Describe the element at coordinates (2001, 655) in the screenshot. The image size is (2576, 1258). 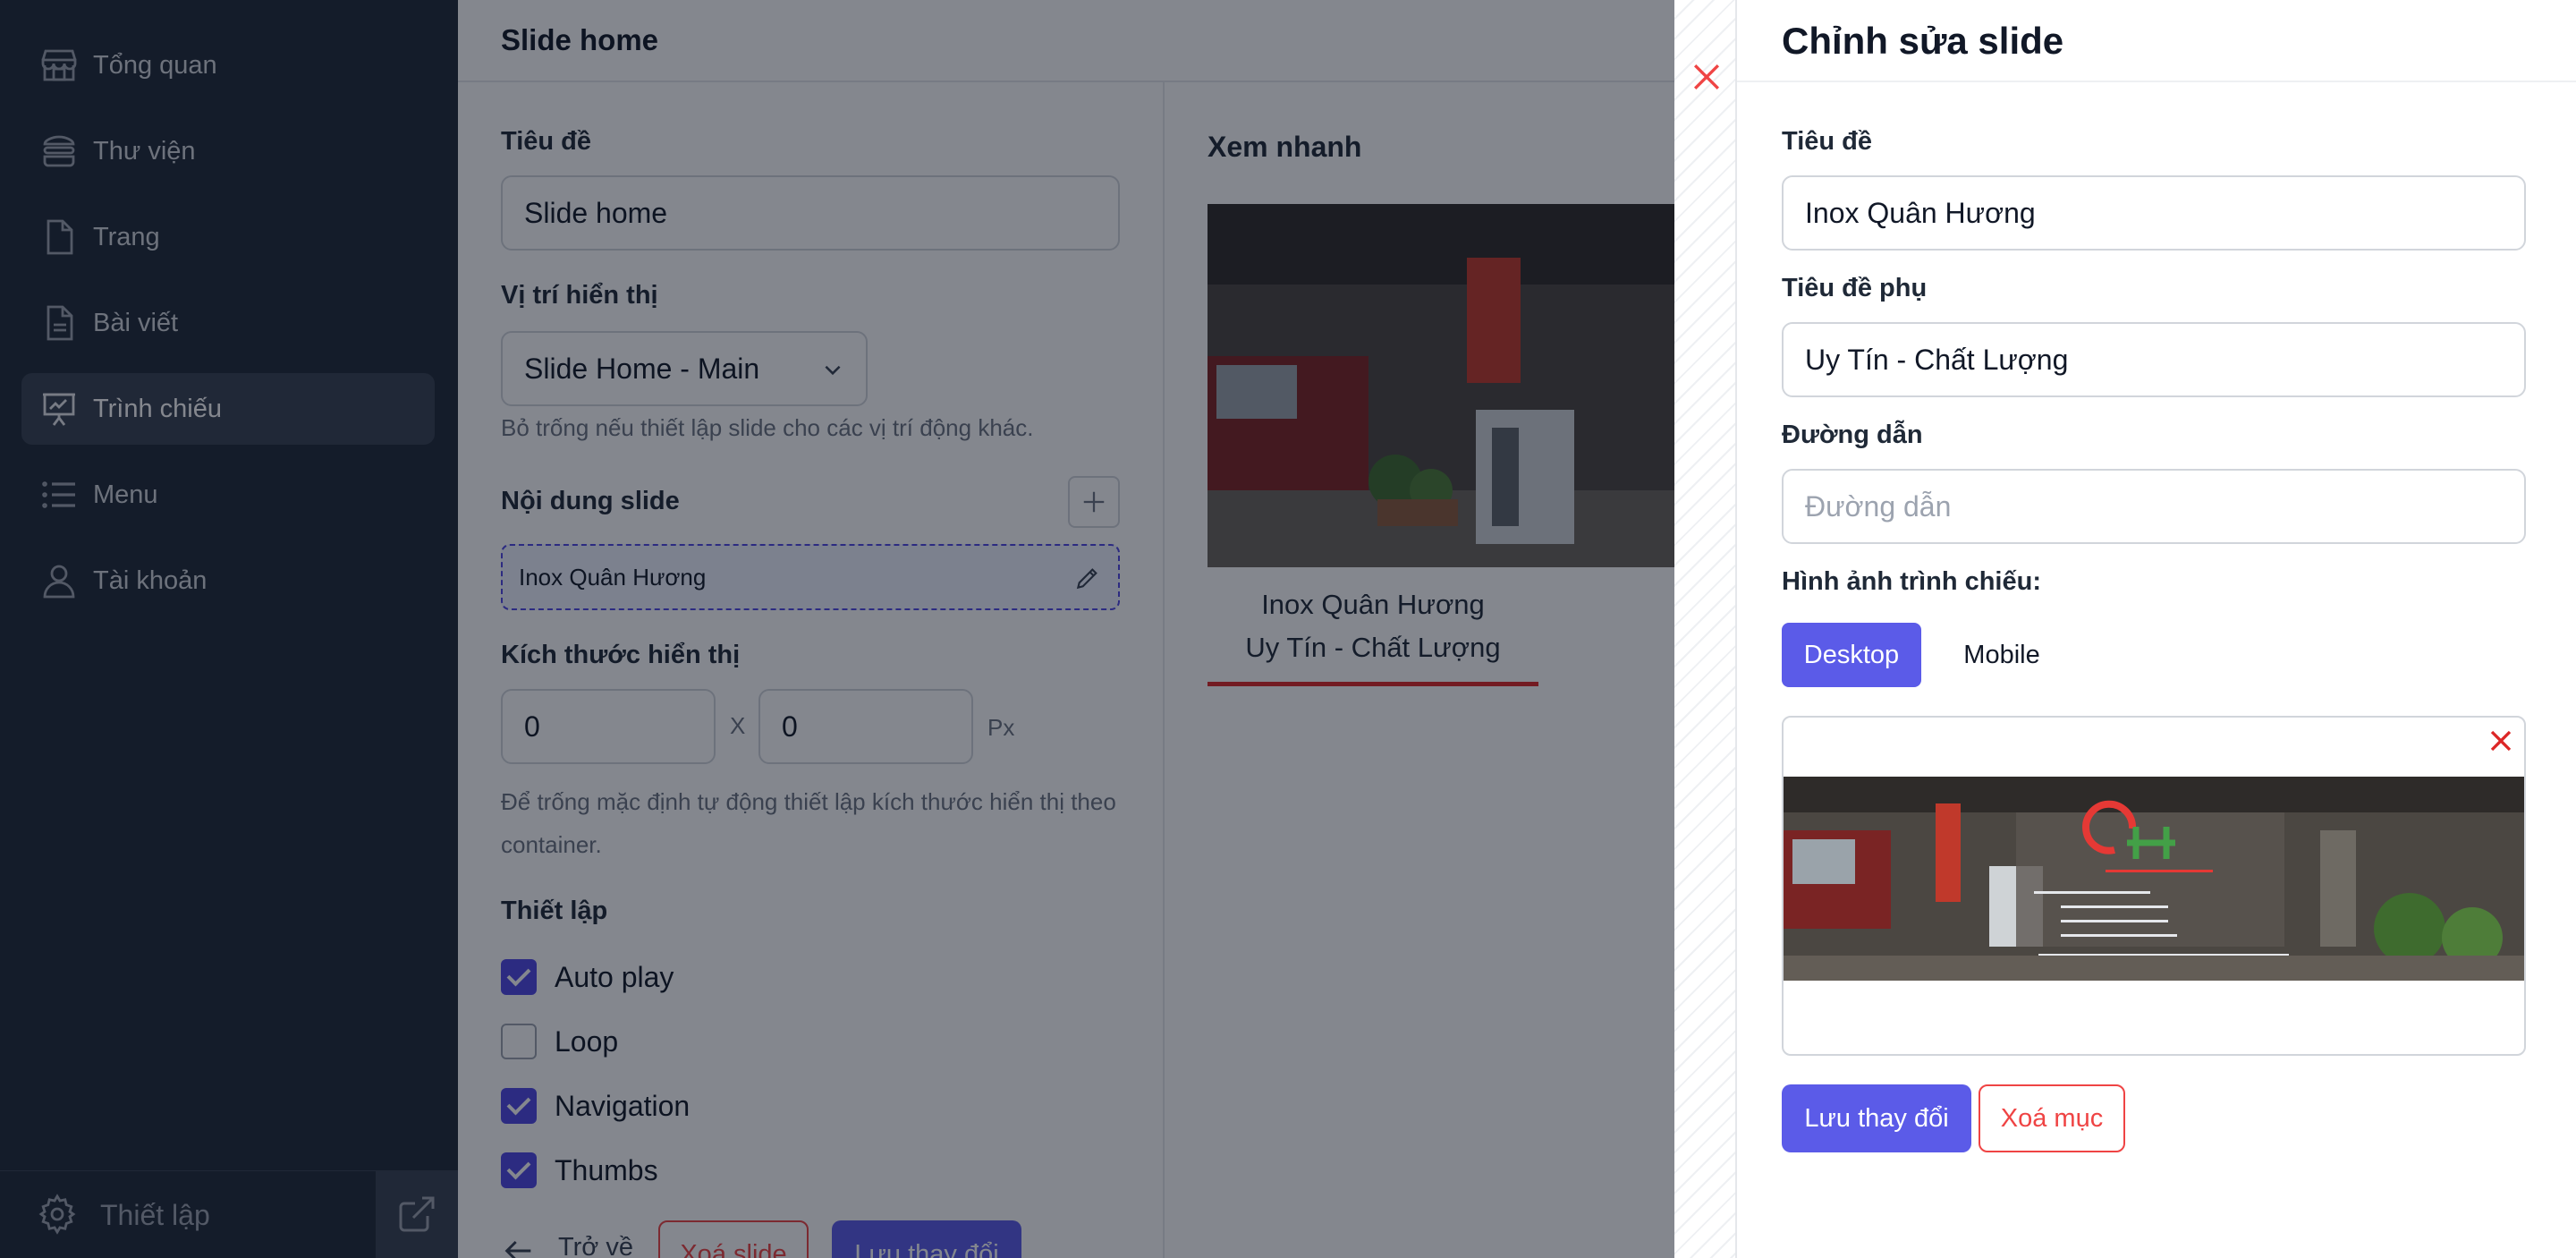
I see `tab-mobile: Mobile` at that location.